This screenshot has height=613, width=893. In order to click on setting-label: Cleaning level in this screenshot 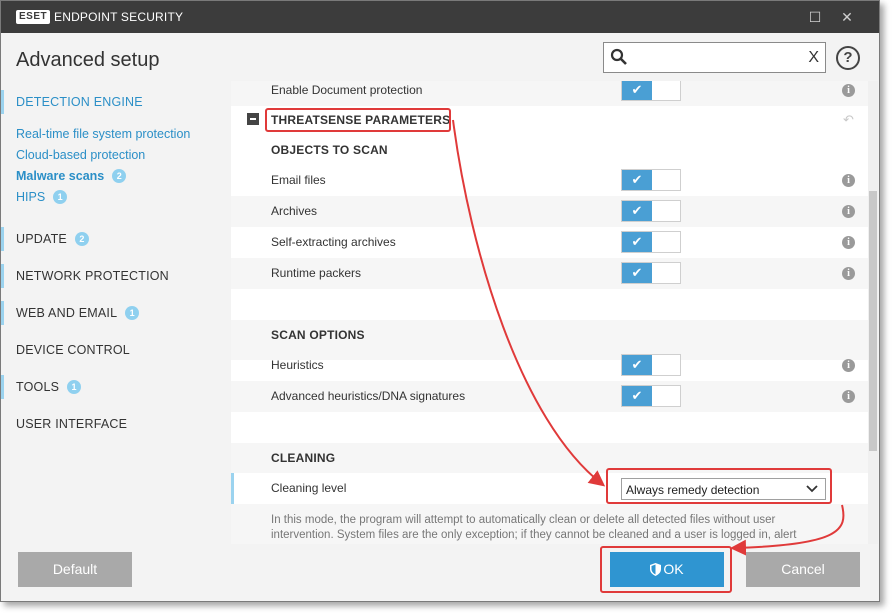, I will do `click(309, 488)`.